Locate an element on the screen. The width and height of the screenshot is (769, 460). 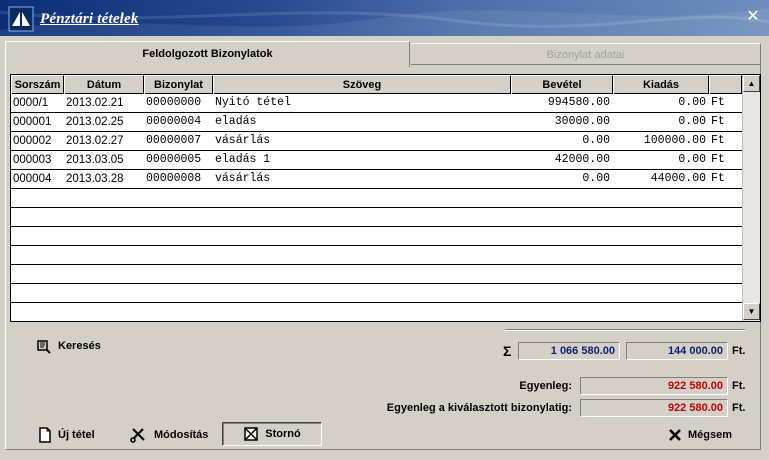
tab-feldolgozott-bizonylatok: Feldolgozott Bizonylatok is located at coordinates (207, 54).